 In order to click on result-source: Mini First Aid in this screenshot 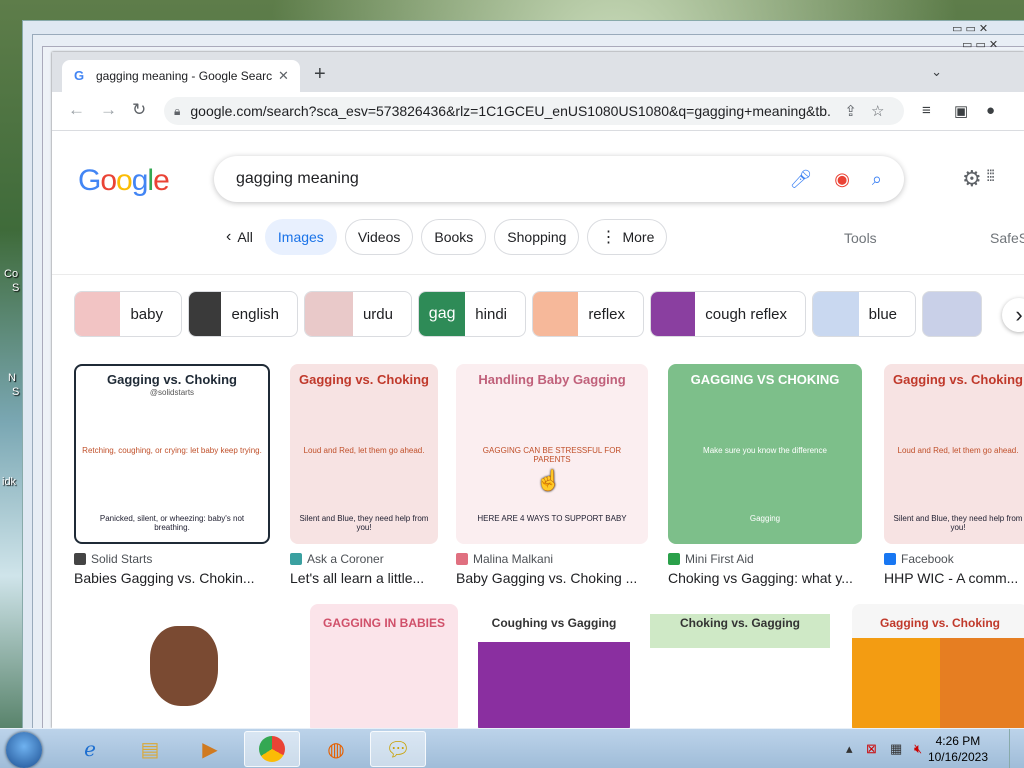, I will do `click(765, 559)`.